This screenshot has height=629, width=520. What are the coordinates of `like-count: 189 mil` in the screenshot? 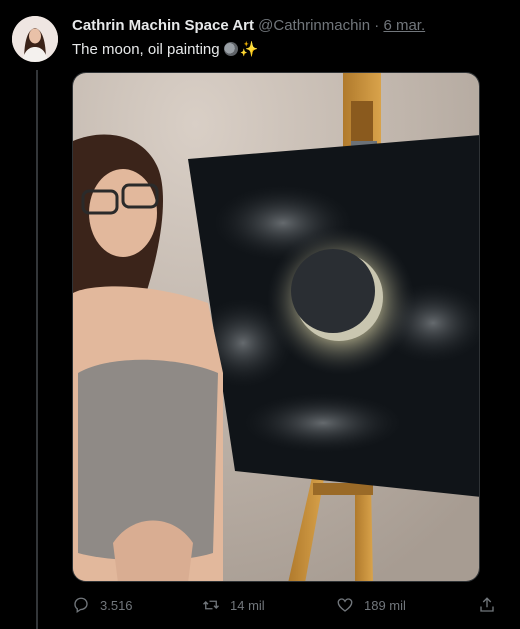 It's located at (385, 605).